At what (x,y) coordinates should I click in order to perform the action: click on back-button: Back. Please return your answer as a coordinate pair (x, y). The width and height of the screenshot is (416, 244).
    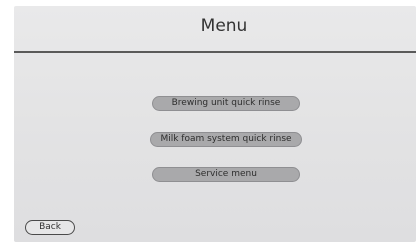
    Looking at the image, I should click on (50, 227).